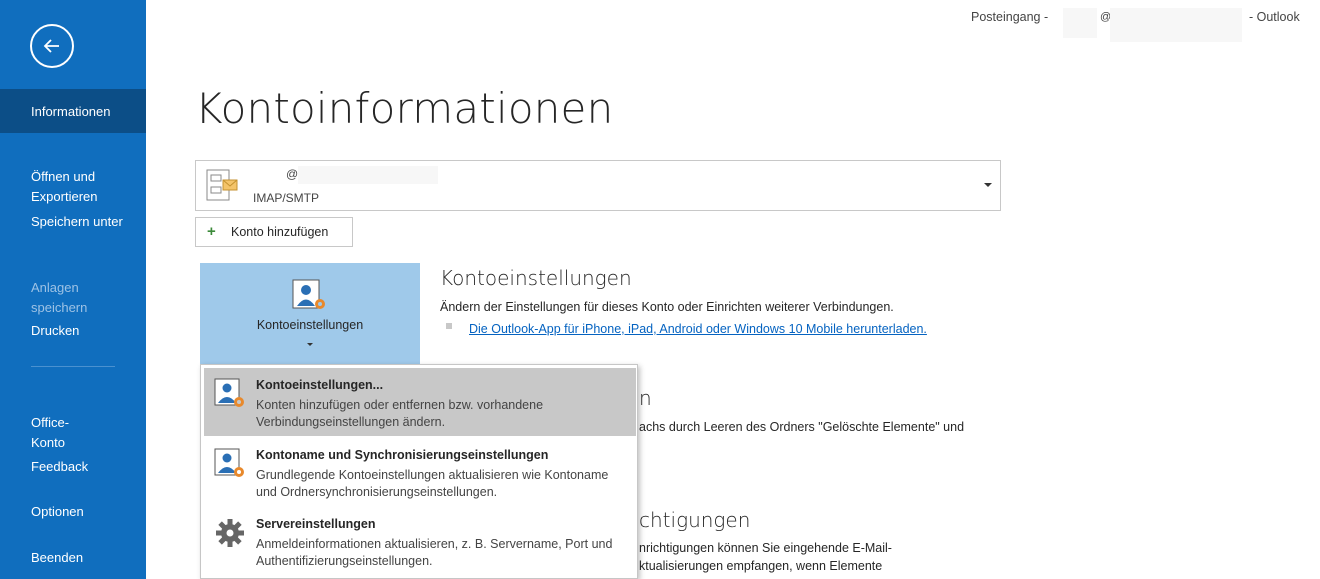  What do you see at coordinates (211, 231) in the screenshot?
I see `plus-icon: +` at bounding box center [211, 231].